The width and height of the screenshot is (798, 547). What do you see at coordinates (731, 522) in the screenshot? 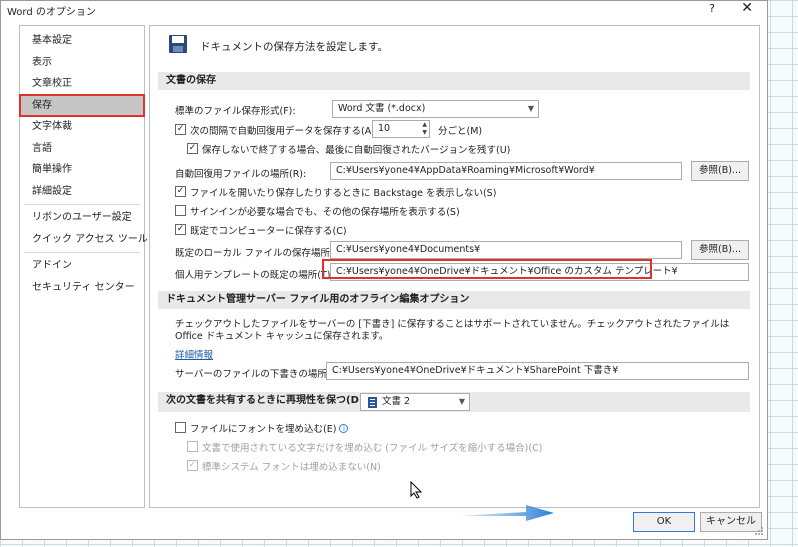
I see `cancel-button: キャンセル` at bounding box center [731, 522].